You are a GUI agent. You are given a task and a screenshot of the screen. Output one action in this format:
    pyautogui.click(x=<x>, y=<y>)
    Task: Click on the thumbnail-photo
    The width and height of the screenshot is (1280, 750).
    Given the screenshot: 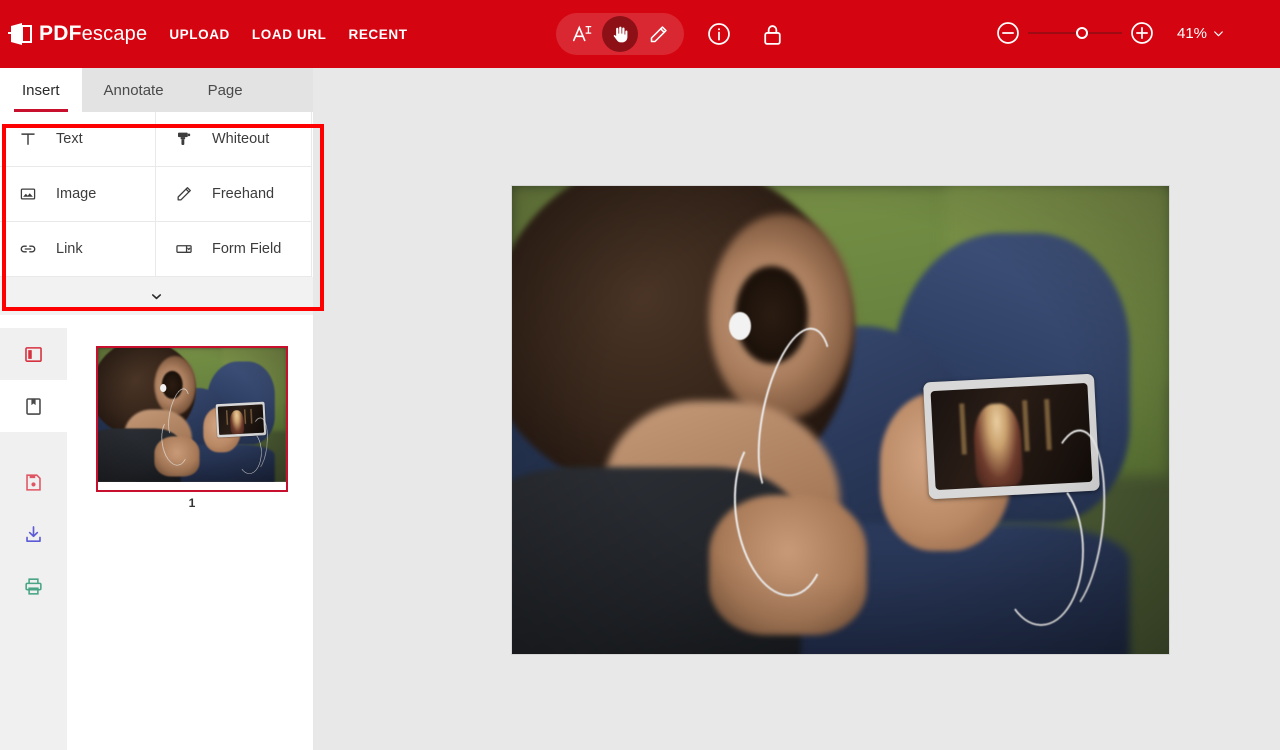 What is the action you would take?
    pyautogui.click(x=192, y=415)
    